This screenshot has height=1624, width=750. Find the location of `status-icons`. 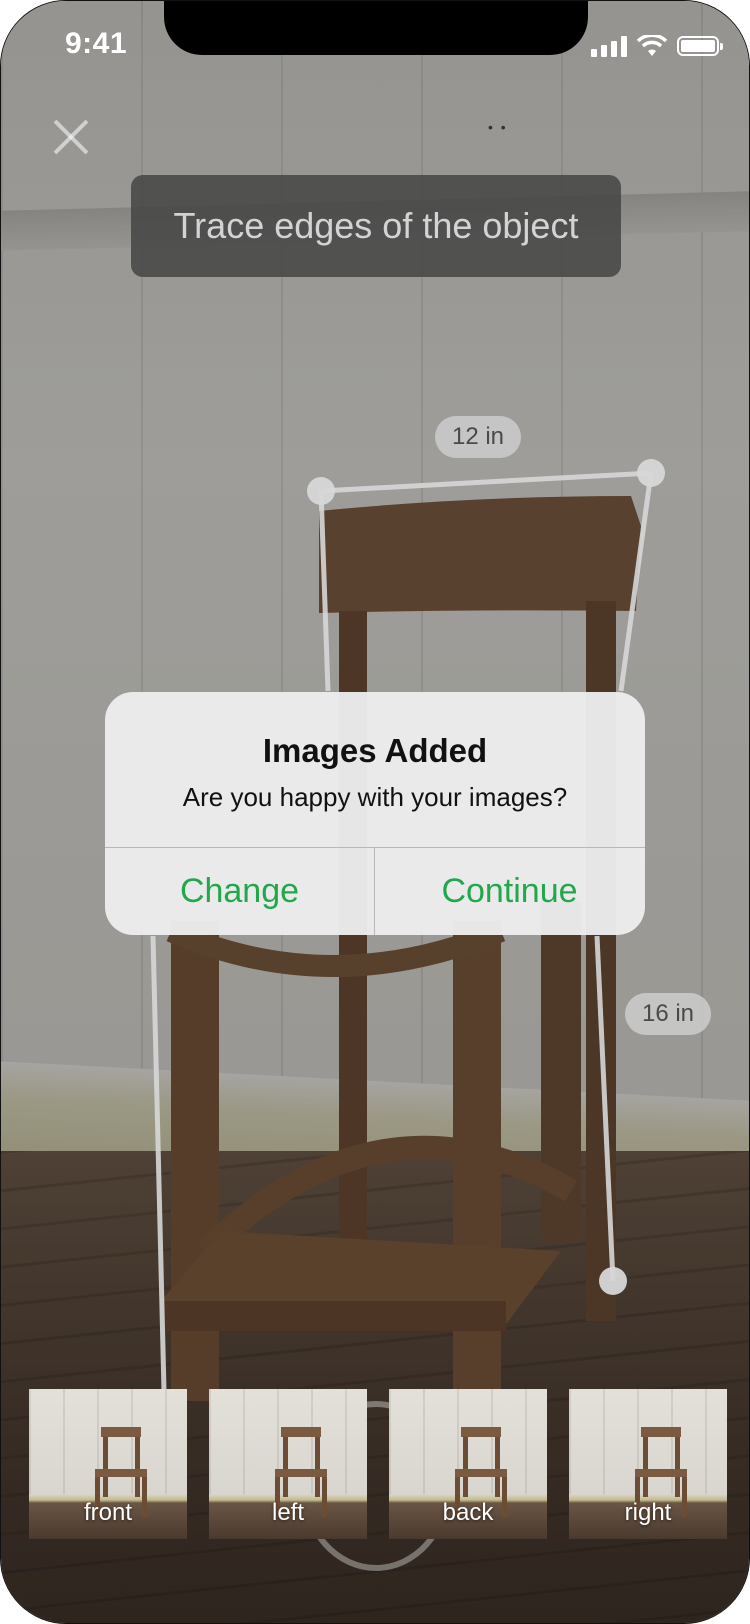

status-icons is located at coordinates (657, 46).